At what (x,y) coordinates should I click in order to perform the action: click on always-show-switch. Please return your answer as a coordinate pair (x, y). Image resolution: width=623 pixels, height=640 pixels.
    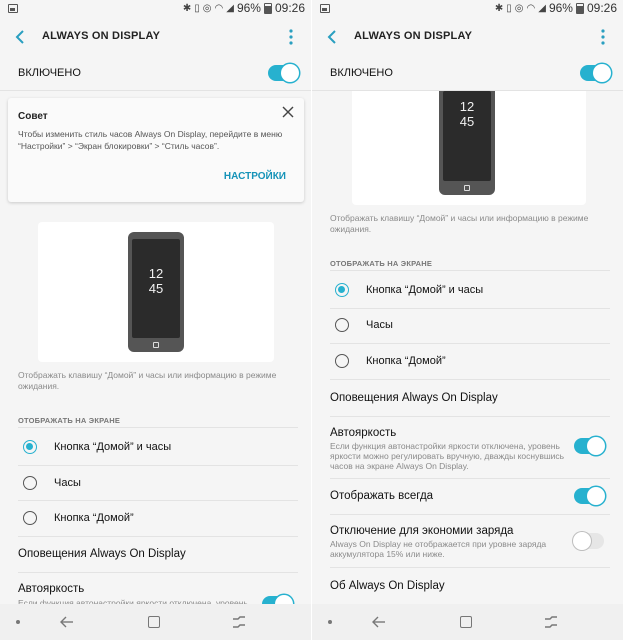
    Looking at the image, I should click on (589, 496).